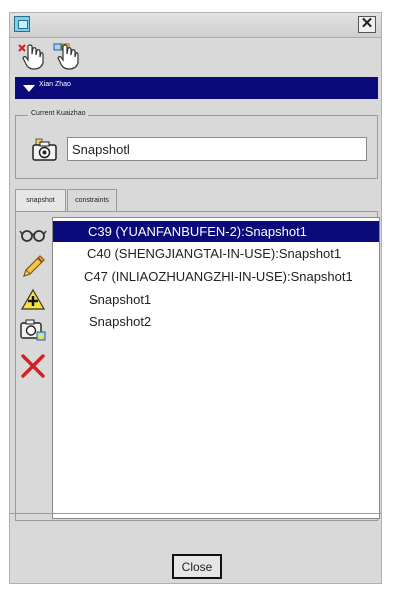 This screenshot has width=399, height=602. I want to click on add-snapshot-button, so click(33, 300).